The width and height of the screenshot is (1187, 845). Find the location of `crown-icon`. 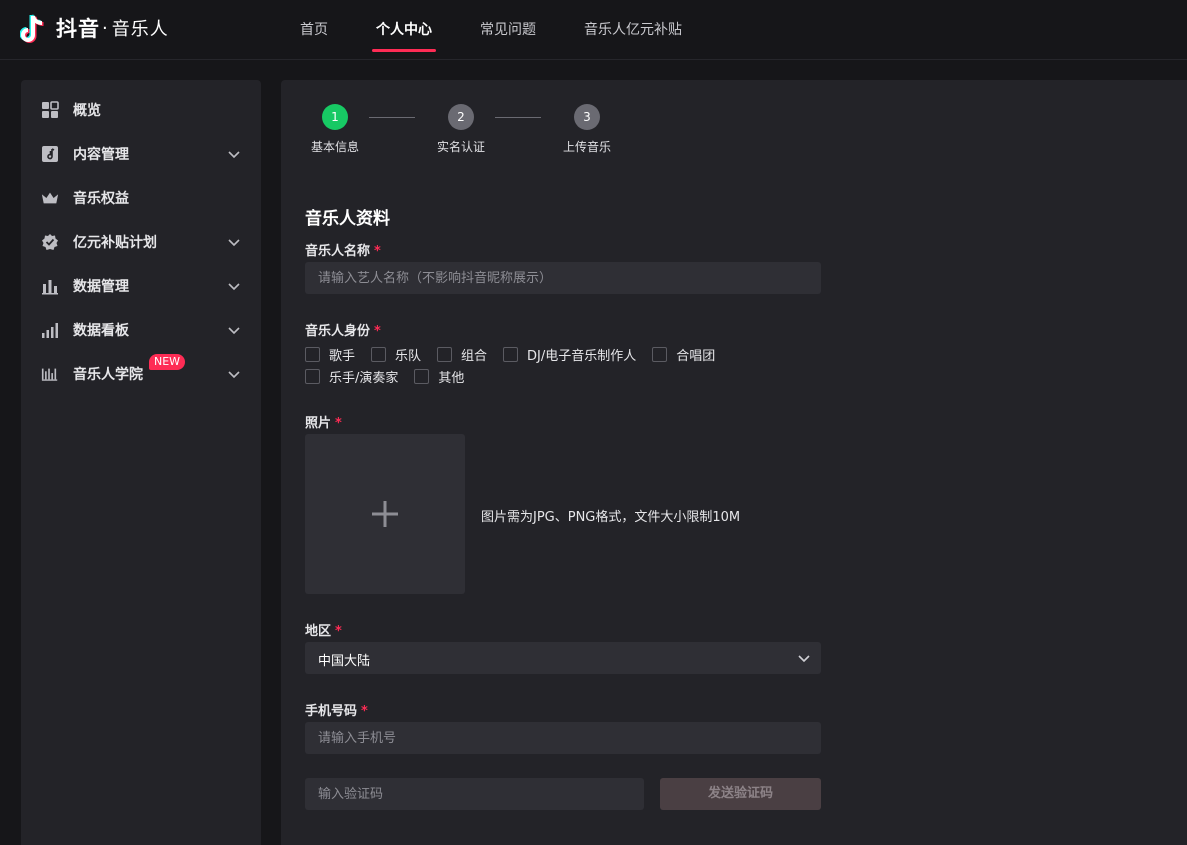

crown-icon is located at coordinates (50, 198).